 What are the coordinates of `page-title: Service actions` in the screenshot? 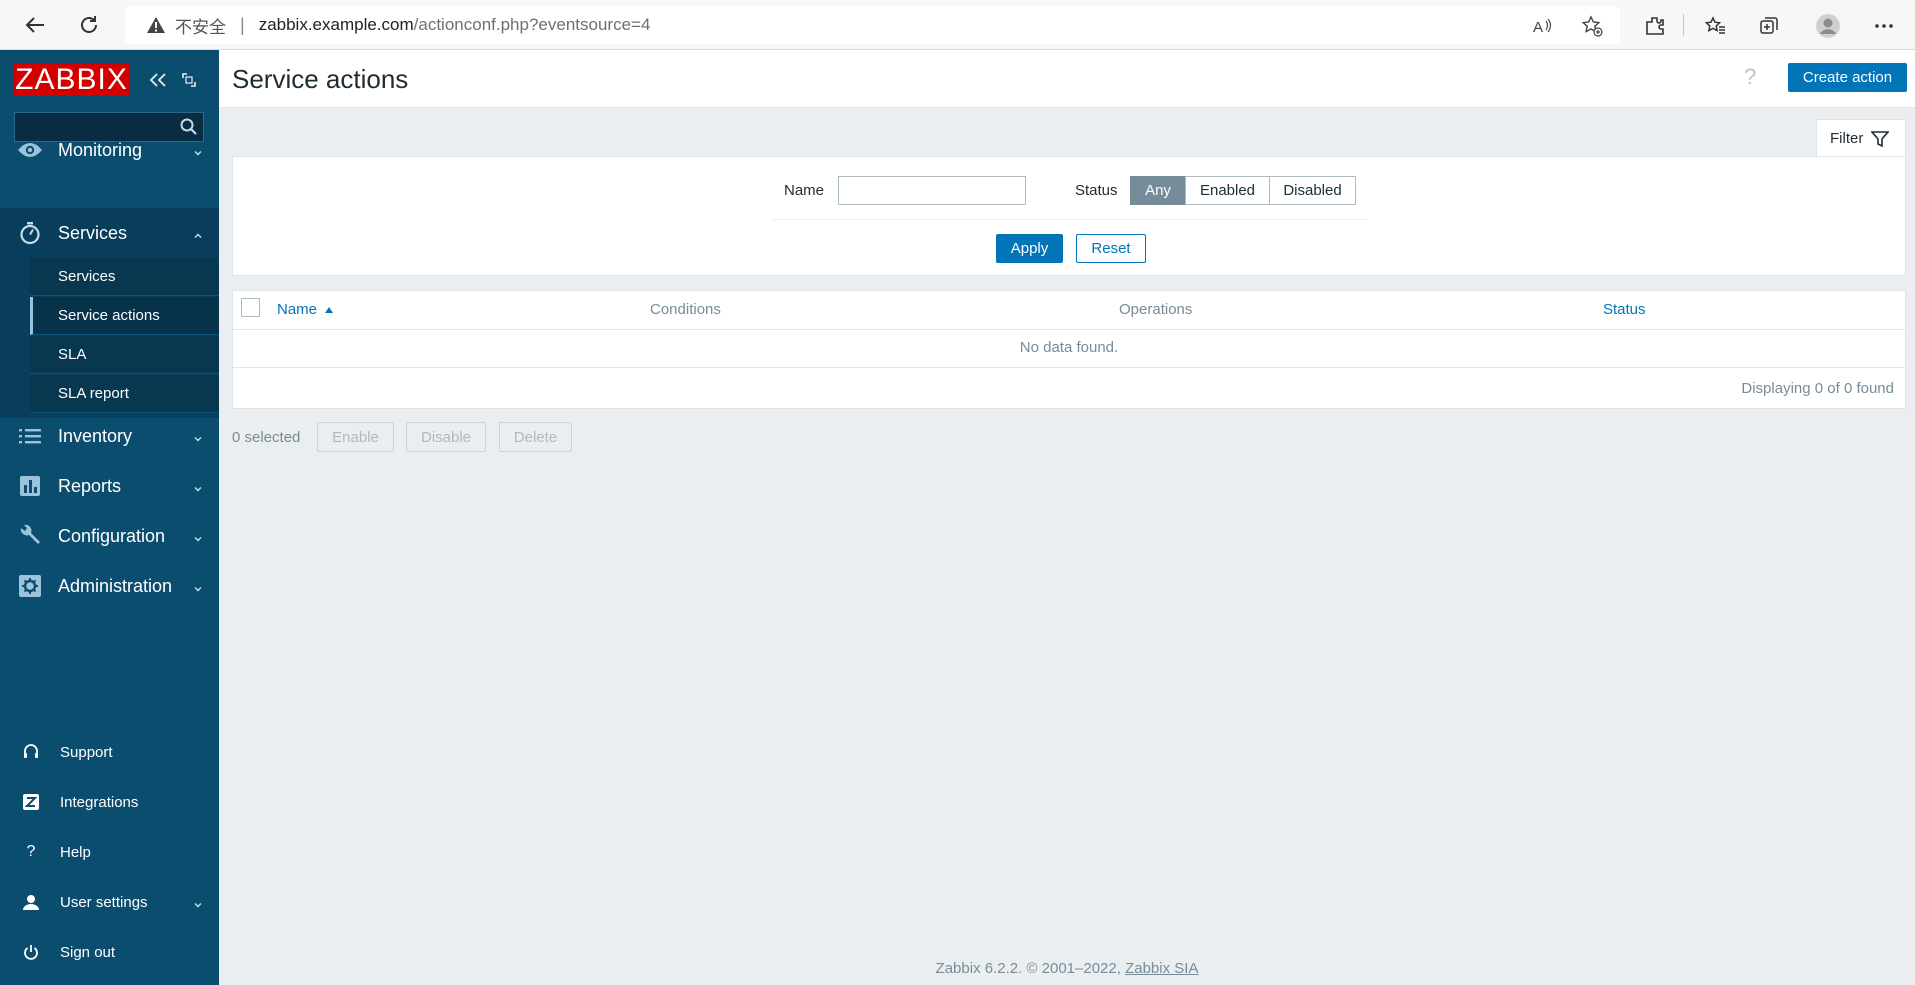 It's located at (320, 79).